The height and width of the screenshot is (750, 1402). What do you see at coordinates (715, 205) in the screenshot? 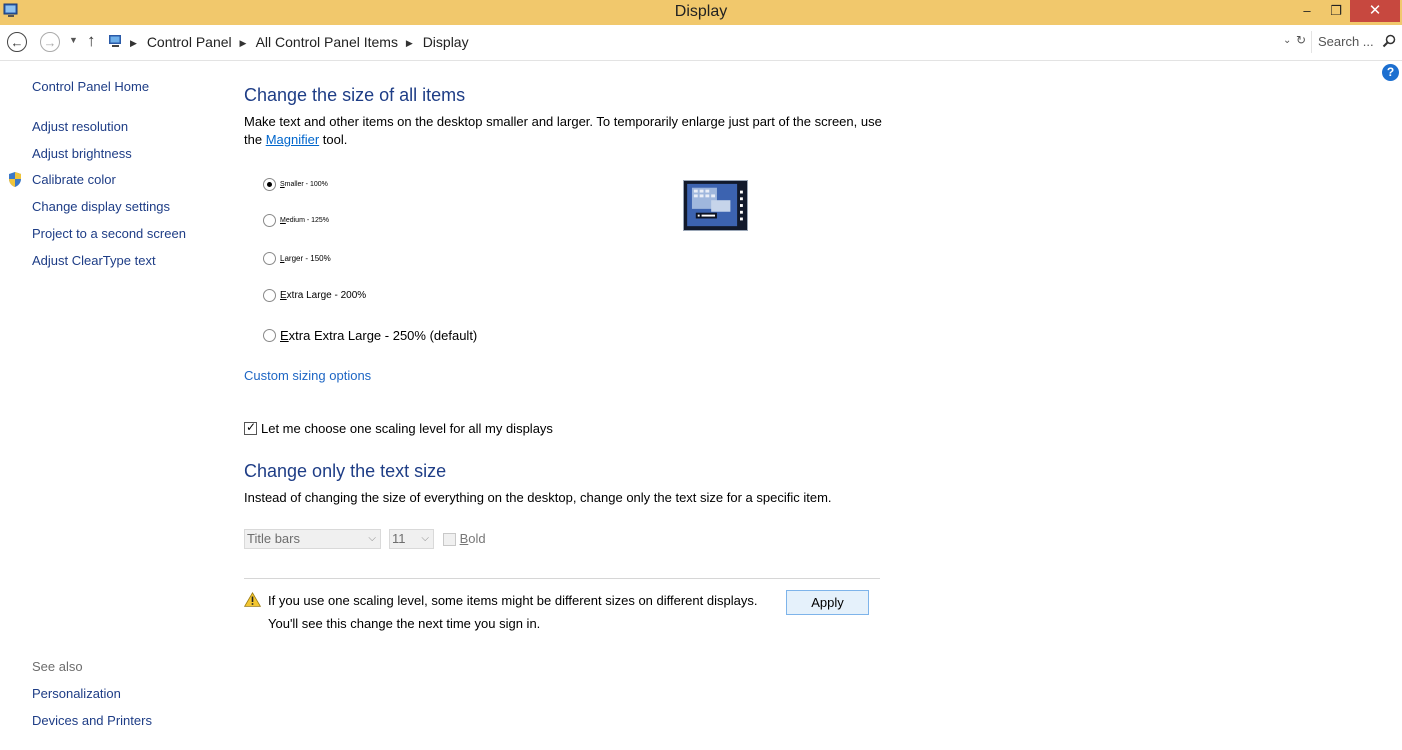
I see `scale-preview-image` at bounding box center [715, 205].